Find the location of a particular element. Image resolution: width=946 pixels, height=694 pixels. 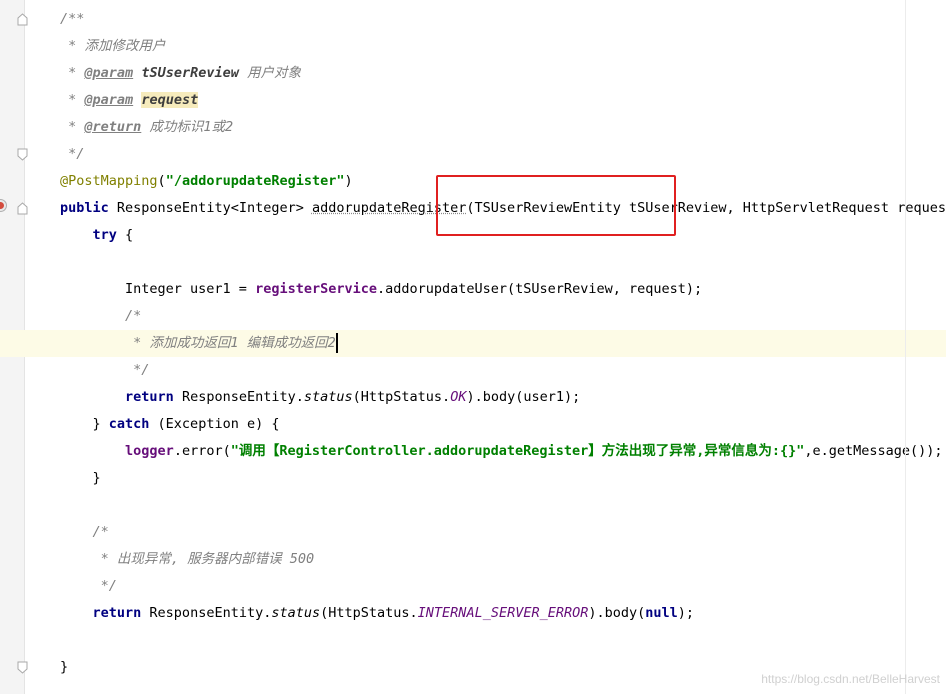

code-line: * @param tSUserReview 用户对象 is located at coordinates (473, 73).